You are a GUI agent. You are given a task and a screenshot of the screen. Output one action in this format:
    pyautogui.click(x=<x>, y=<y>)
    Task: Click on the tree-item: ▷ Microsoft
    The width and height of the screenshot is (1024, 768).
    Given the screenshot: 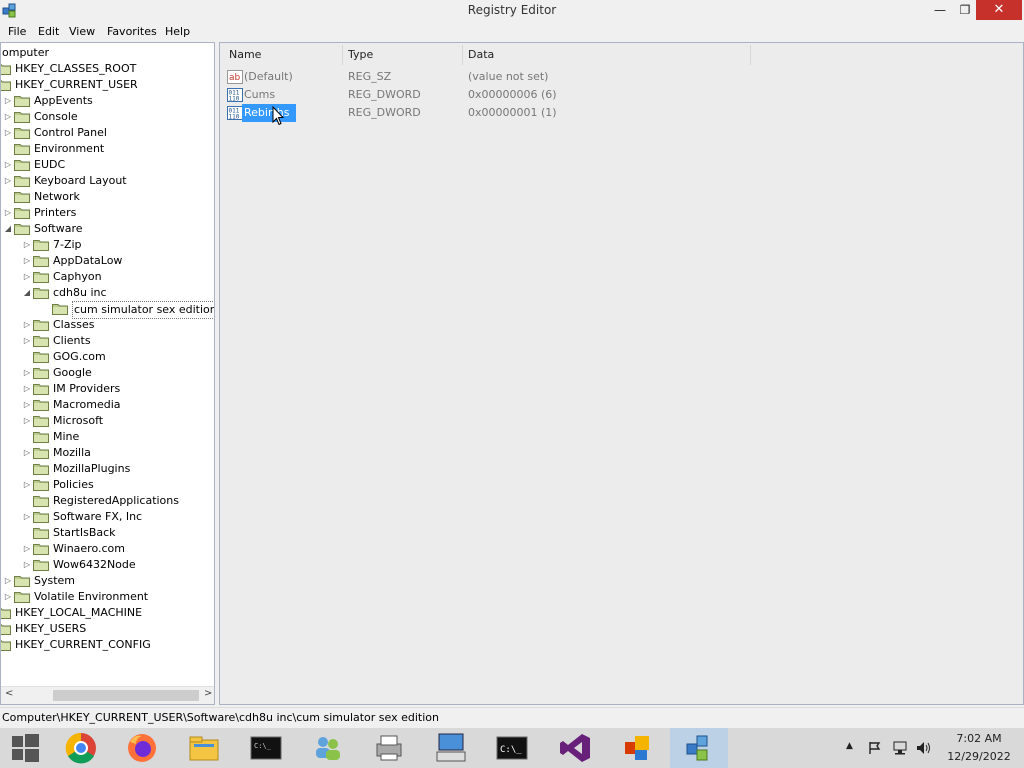 What is the action you would take?
    pyautogui.click(x=107, y=421)
    